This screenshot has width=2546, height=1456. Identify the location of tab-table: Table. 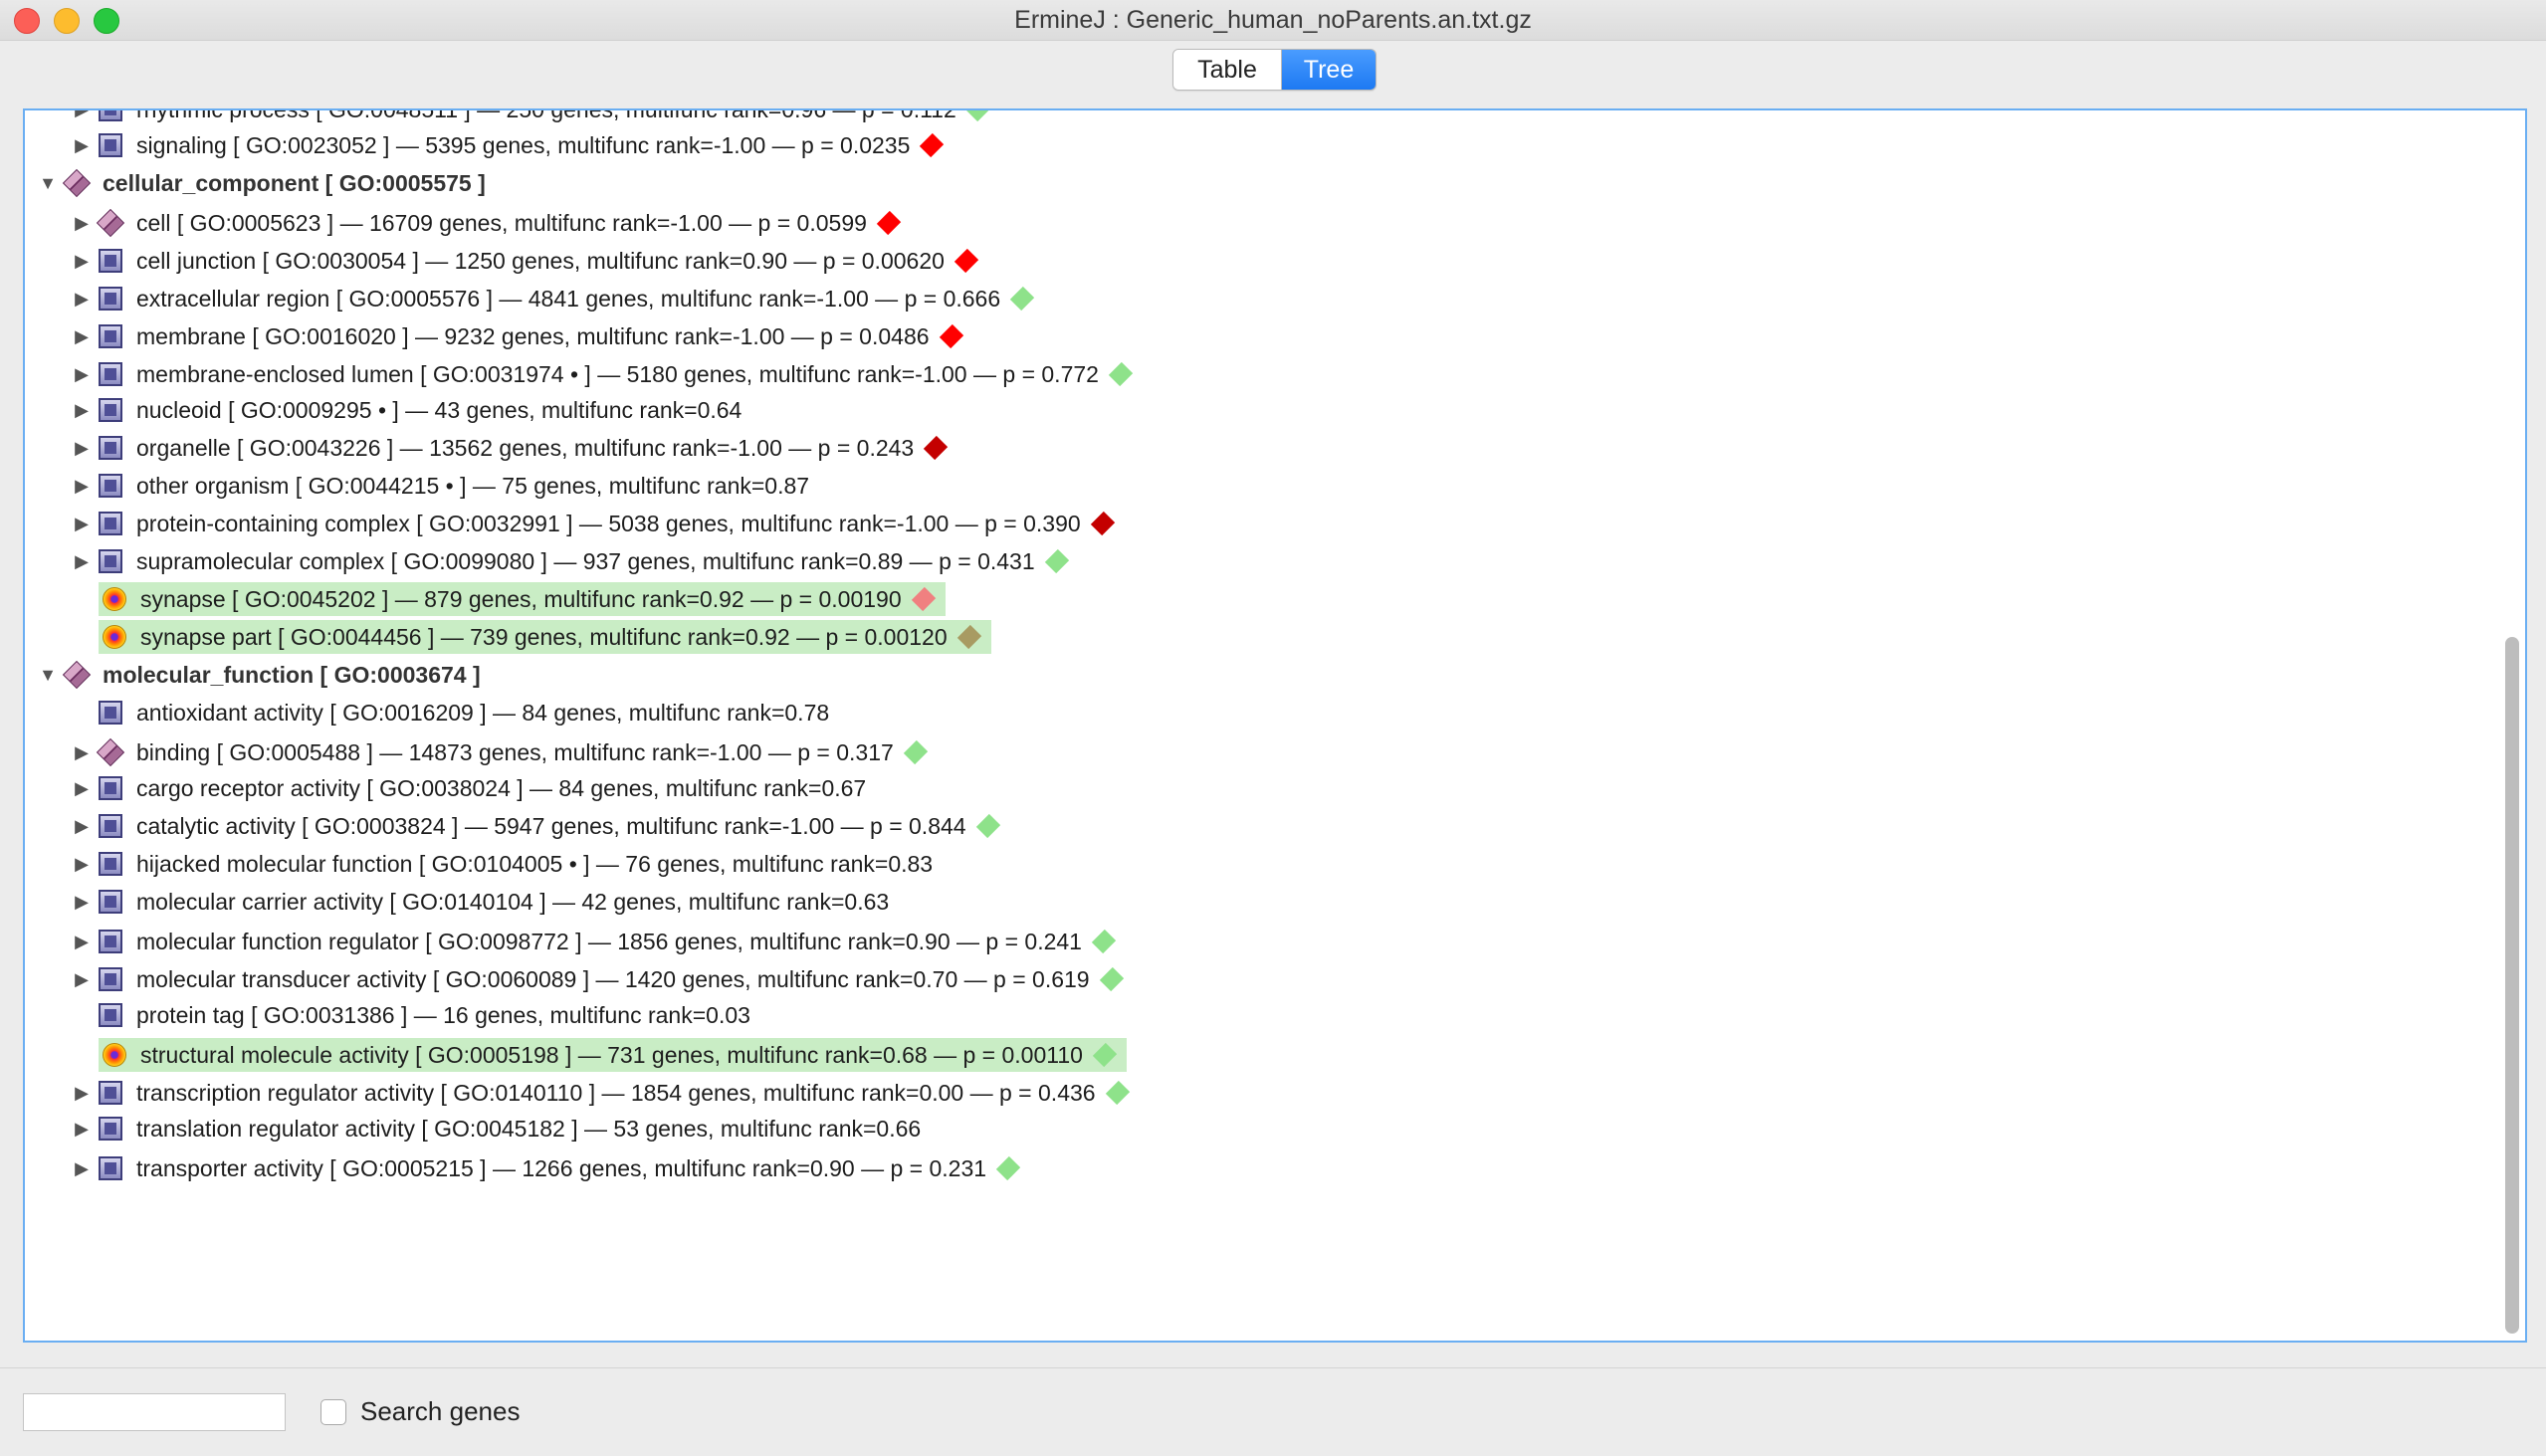
(1227, 70).